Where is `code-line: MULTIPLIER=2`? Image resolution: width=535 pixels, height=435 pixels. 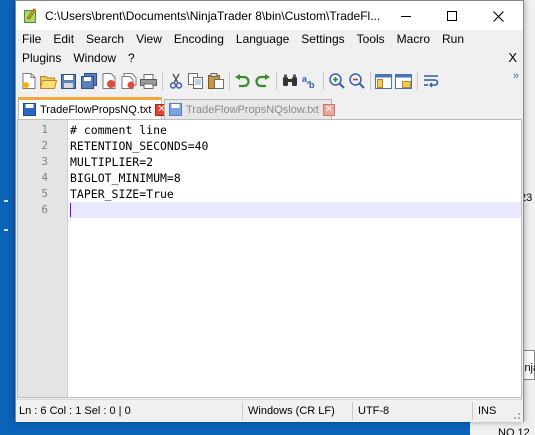 code-line: MULTIPLIER=2 is located at coordinates (111, 162).